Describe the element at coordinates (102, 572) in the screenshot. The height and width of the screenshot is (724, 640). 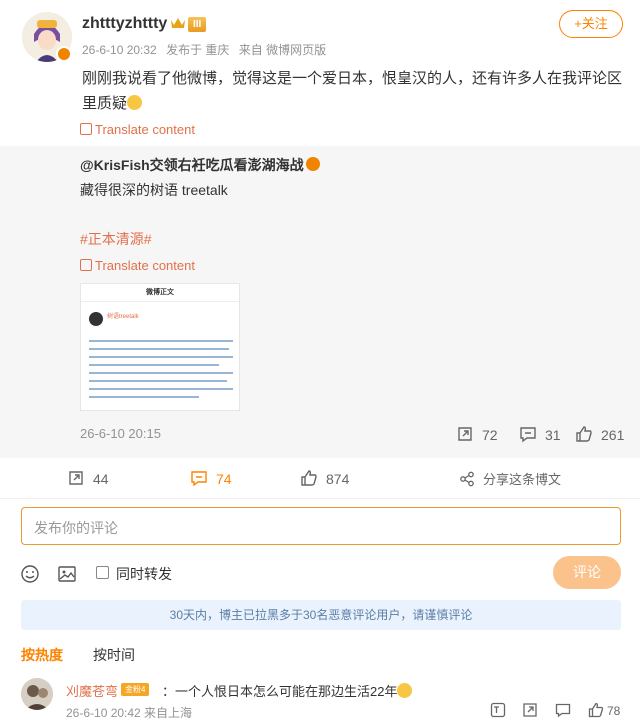
I see `repost-checkbox` at that location.